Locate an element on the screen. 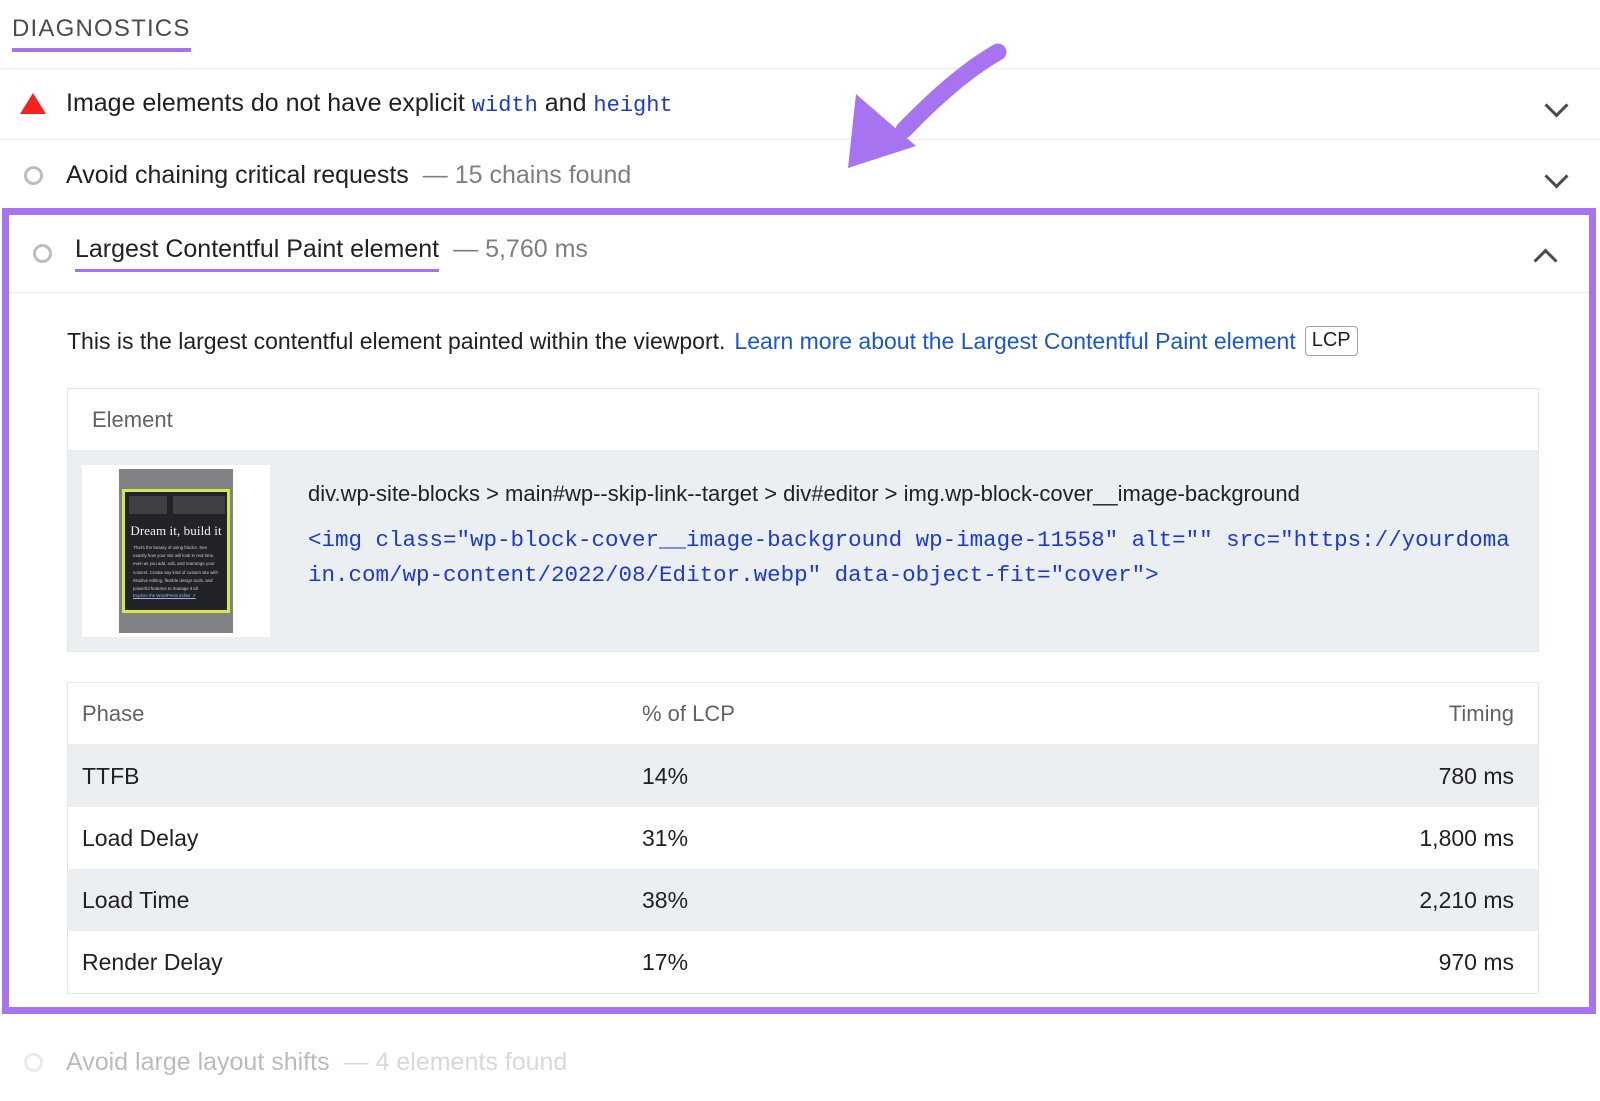 This screenshot has height=1101, width=1600. lcp-title: Largest Contentful Paint element is located at coordinates (257, 253).